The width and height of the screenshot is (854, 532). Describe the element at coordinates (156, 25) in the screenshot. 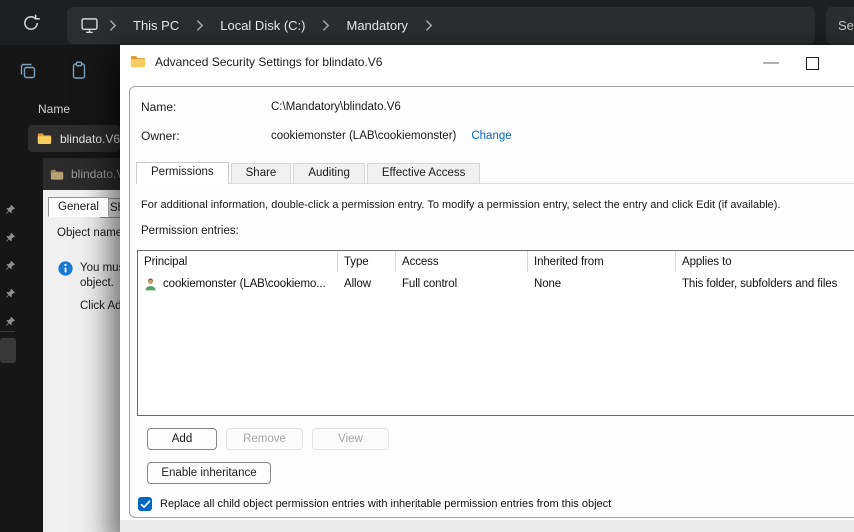

I see `breadcrumb-this-pc: This PC` at that location.